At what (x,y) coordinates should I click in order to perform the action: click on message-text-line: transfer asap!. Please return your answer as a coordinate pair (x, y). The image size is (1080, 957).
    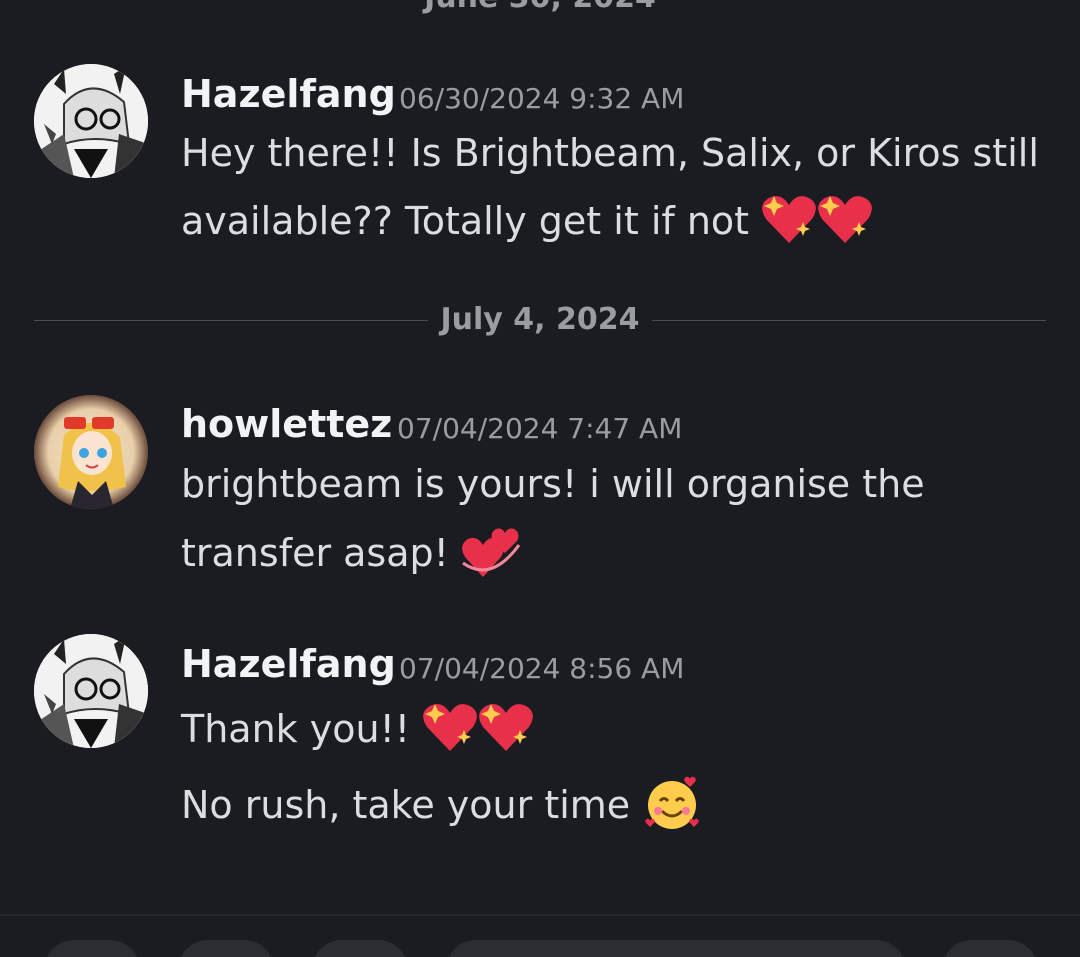
    Looking at the image, I should click on (351, 555).